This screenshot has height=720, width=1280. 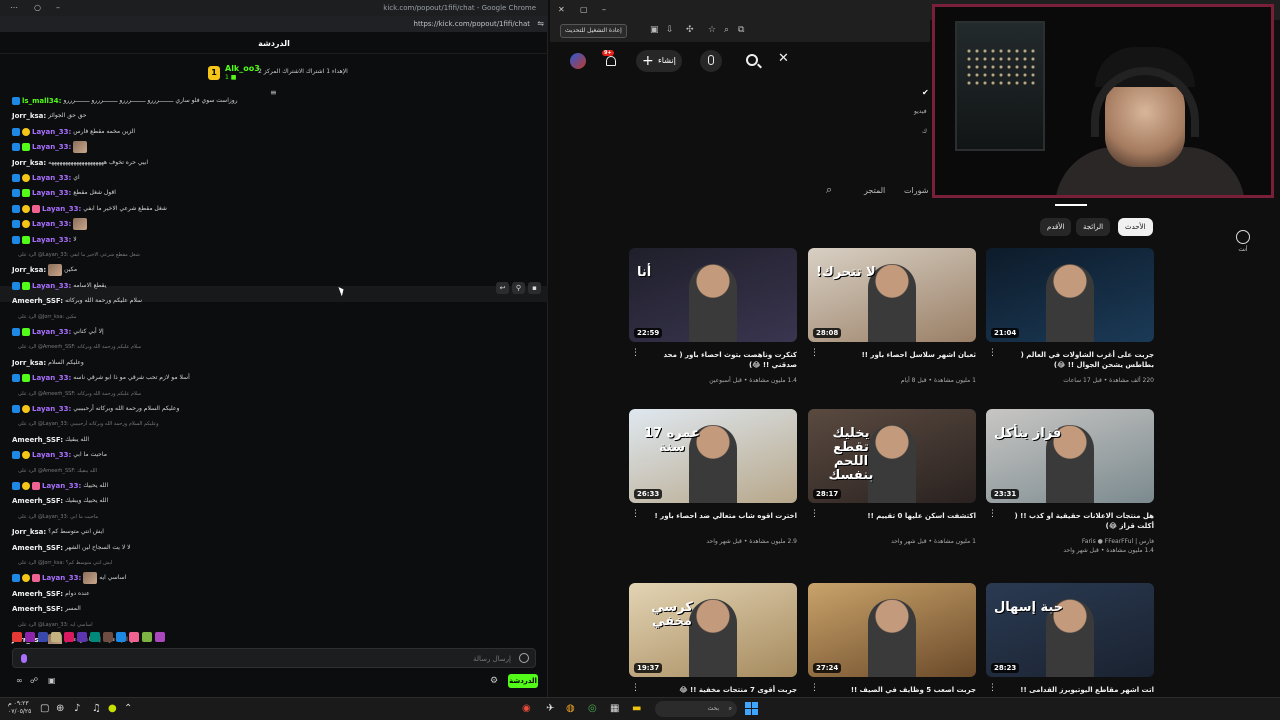 What do you see at coordinates (1135, 227) in the screenshot?
I see `filter-latest: الأحدث` at bounding box center [1135, 227].